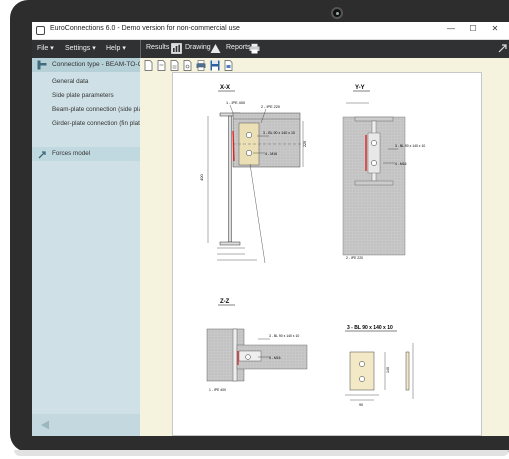 The image size is (509, 459). Describe the element at coordinates (161, 65) in the screenshot. I see `open-document-icon` at that location.